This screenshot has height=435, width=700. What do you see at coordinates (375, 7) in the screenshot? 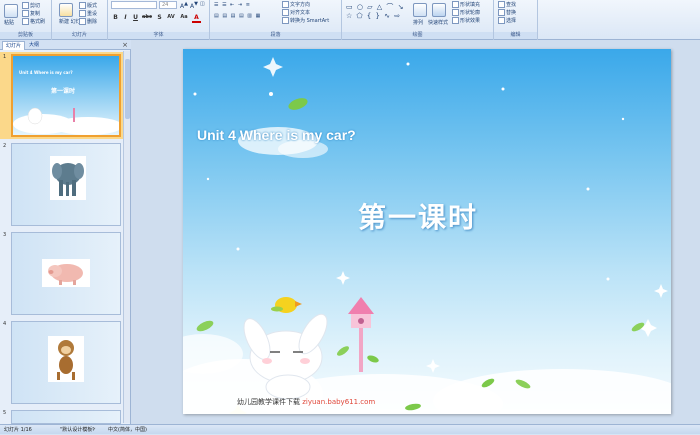
I see `shapes-gallery: ▭ ○ ▱ △ ⌒ ↘` at bounding box center [375, 7].